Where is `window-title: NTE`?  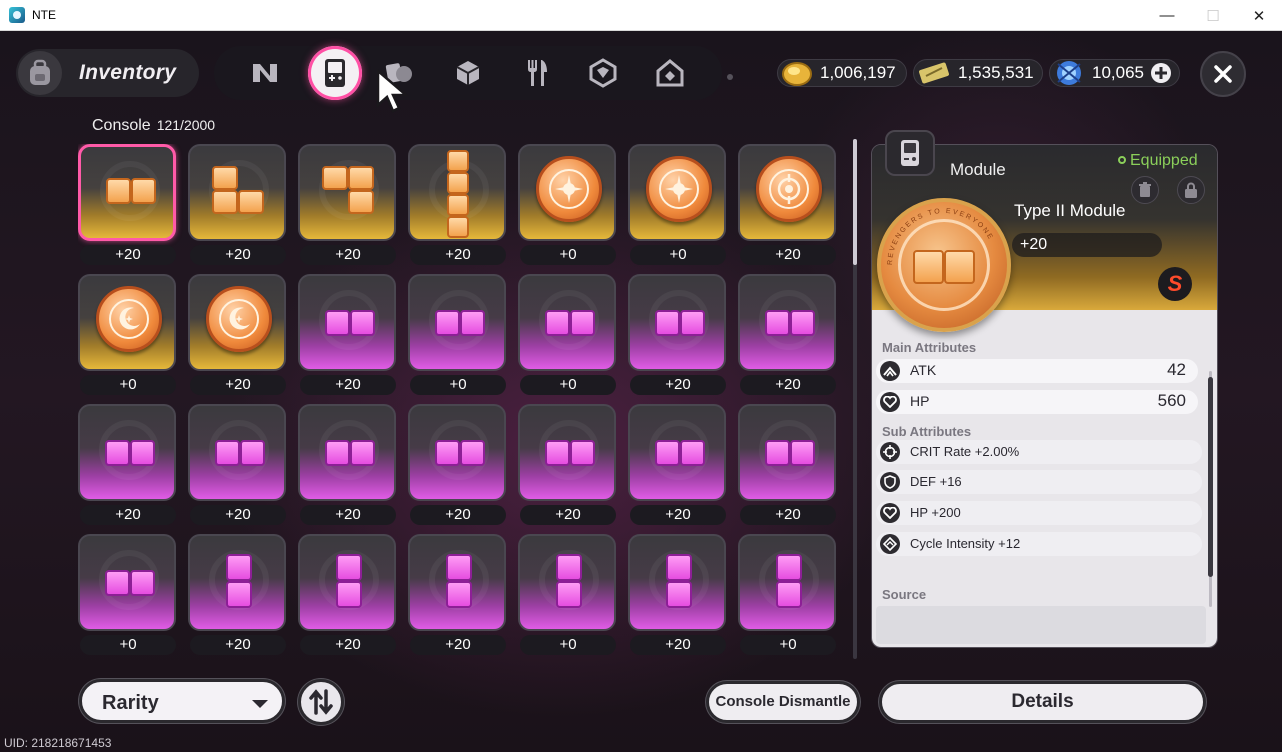 window-title: NTE is located at coordinates (44, 15).